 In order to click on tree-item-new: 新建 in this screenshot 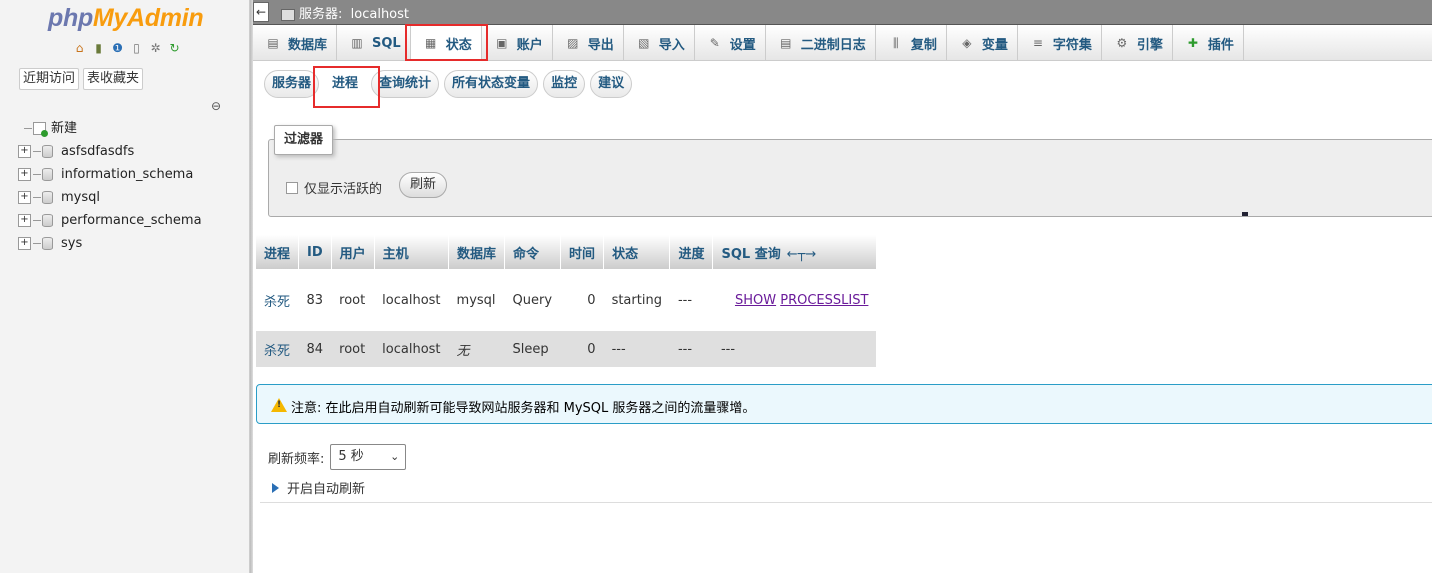, I will do `click(110, 128)`.